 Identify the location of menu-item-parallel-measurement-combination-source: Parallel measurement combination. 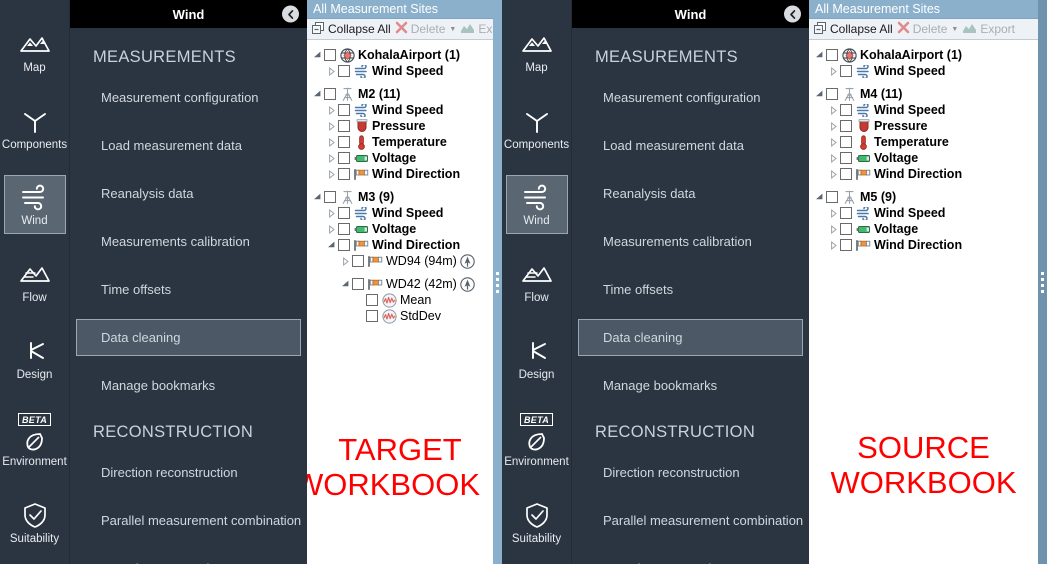
(690, 520).